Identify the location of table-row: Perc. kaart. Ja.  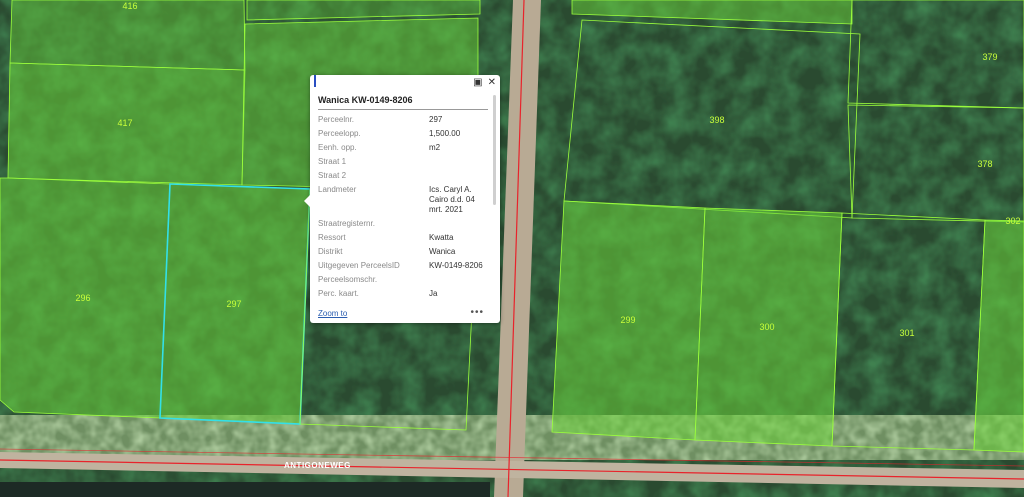
(403, 296).